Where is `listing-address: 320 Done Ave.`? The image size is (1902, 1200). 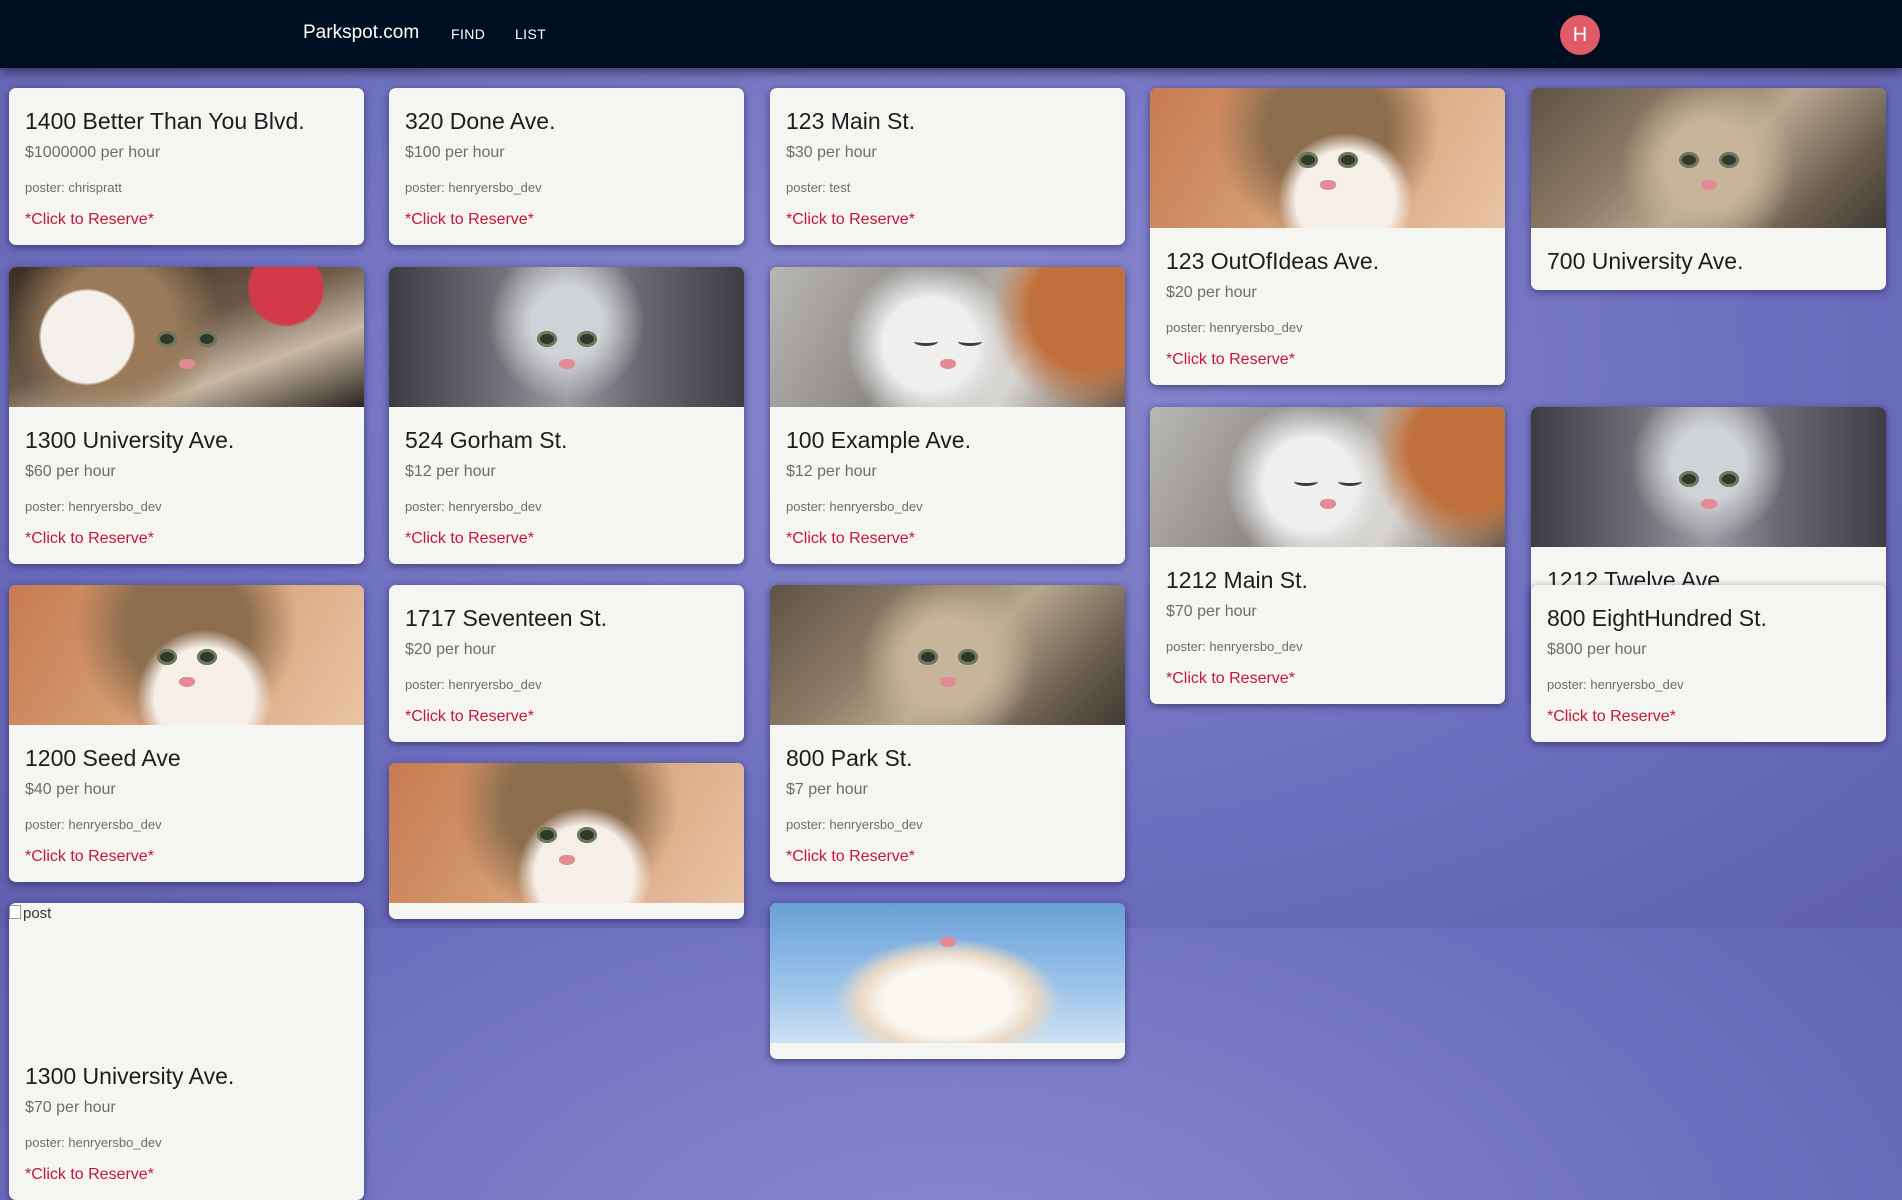
listing-address: 320 Done Ave. is located at coordinates (480, 121).